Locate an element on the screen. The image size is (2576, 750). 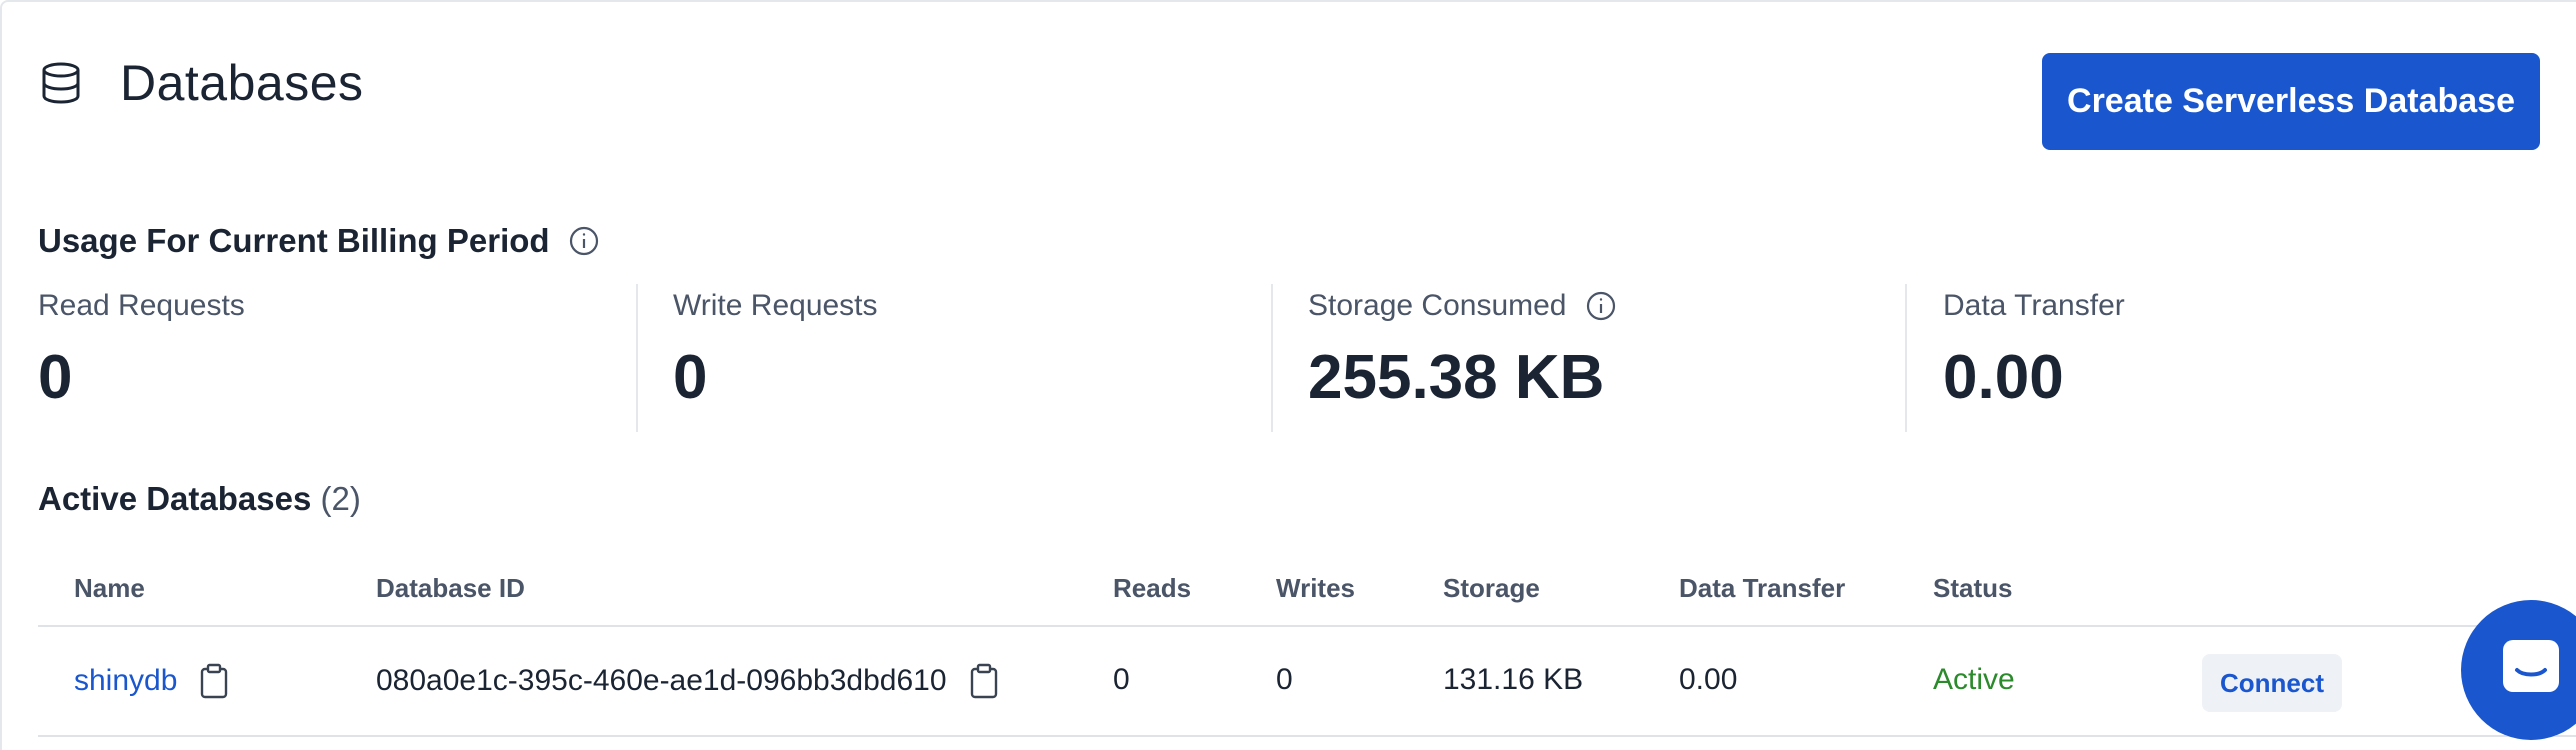
stat-label: Read Requests is located at coordinates (141, 305).